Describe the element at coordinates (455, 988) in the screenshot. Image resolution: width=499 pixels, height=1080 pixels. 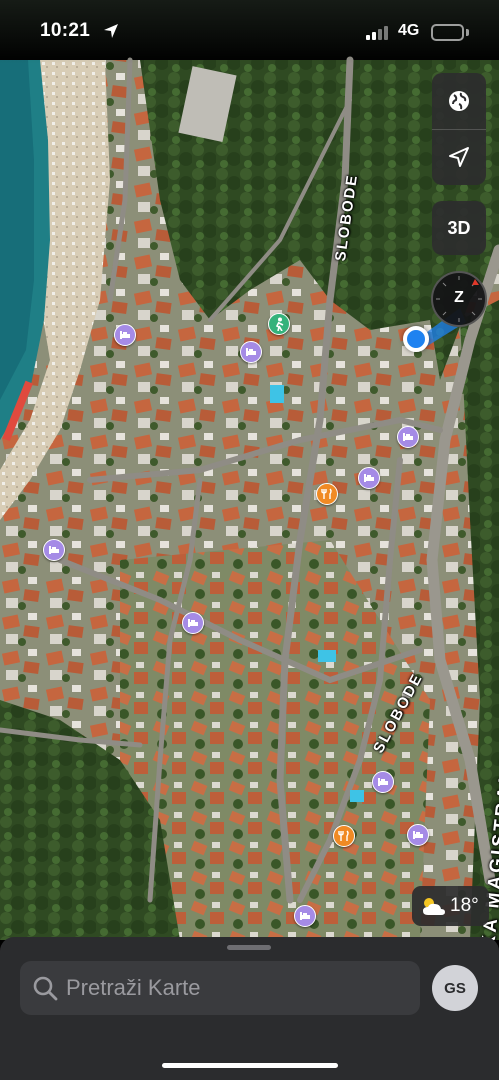
I see `profile-avatar: GS` at that location.